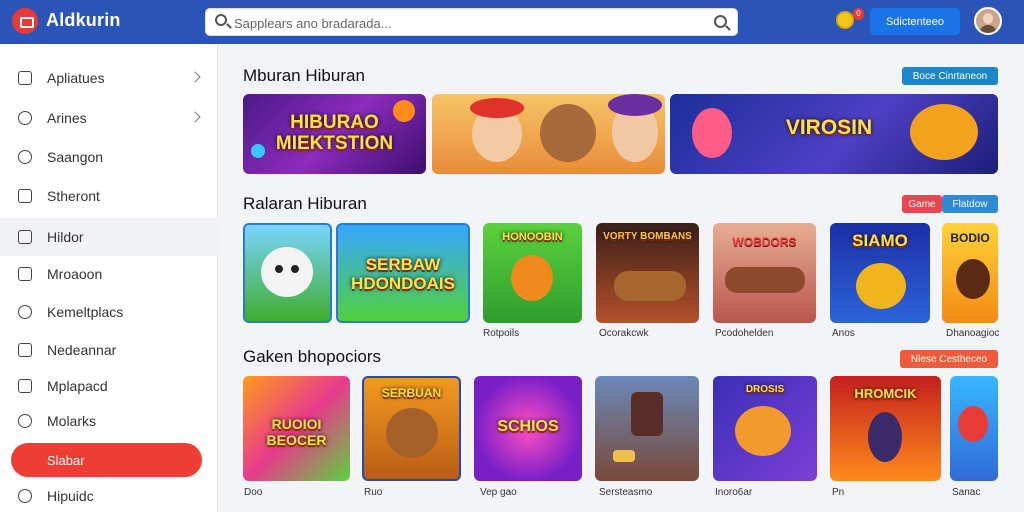 Image resolution: width=1024 pixels, height=512 pixels. I want to click on game-card-3: HONOOBIN, so click(532, 273).